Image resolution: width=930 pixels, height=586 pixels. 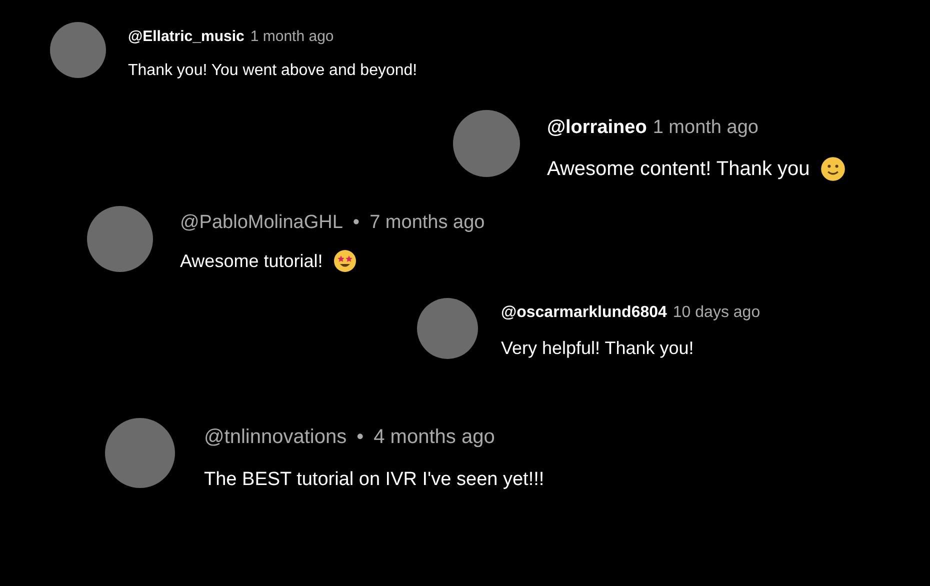 What do you see at coordinates (344, 261) in the screenshot?
I see `star-eyes-face-icon` at bounding box center [344, 261].